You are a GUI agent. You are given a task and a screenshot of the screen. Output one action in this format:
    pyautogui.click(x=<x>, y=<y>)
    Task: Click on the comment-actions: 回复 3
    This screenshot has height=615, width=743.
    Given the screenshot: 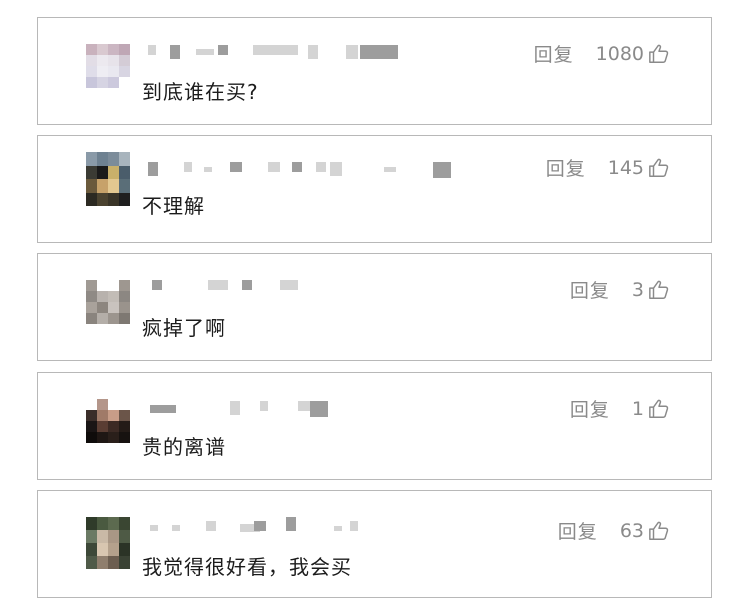 What is the action you would take?
    pyautogui.click(x=620, y=289)
    